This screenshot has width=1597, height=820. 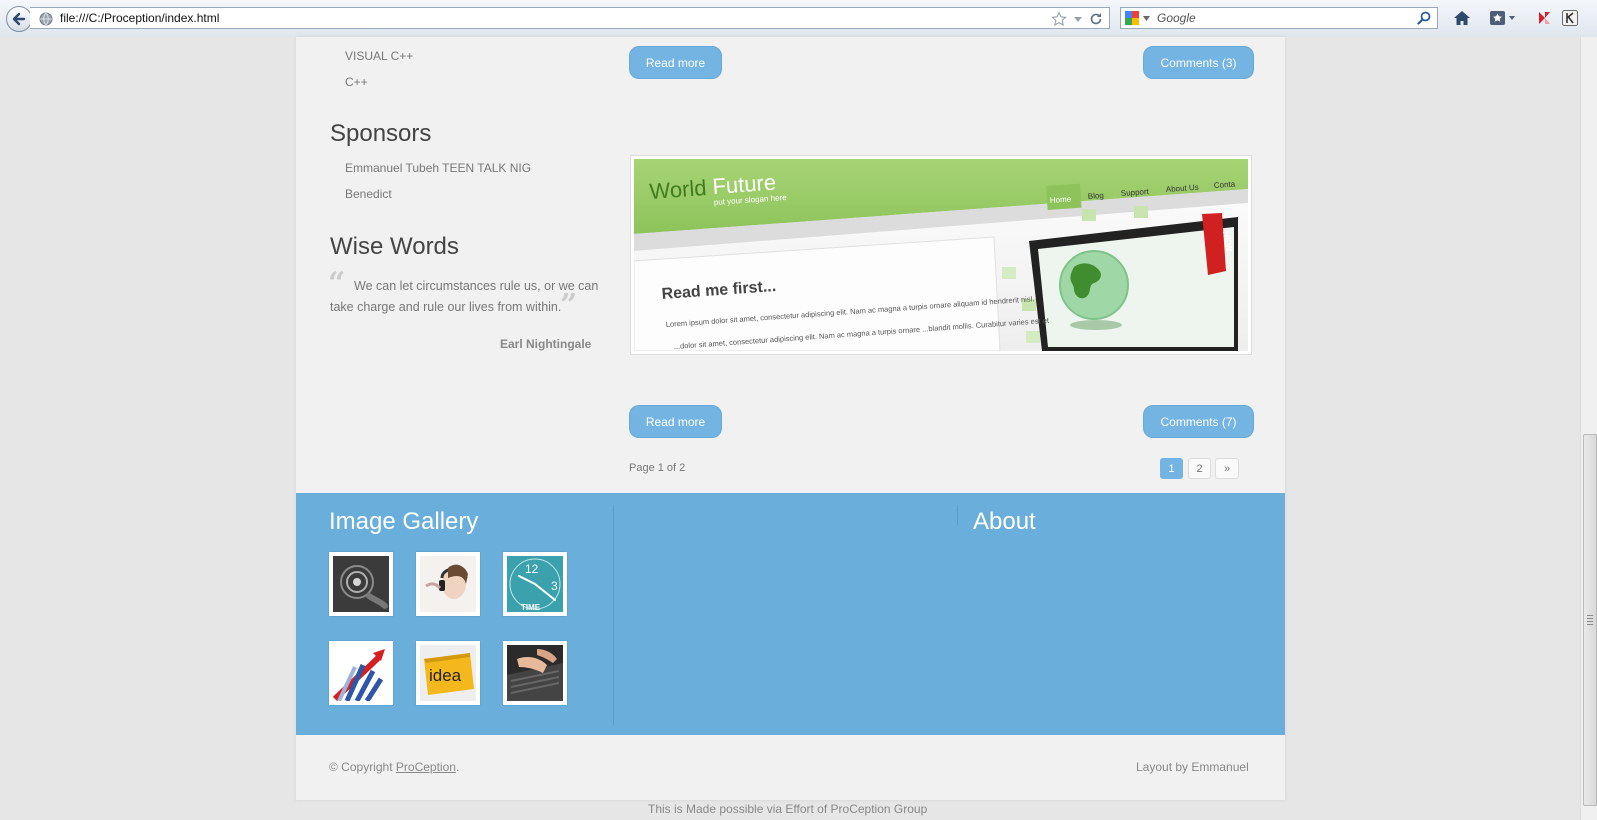 What do you see at coordinates (1059, 19) in the screenshot?
I see `bookmark-star-icon` at bounding box center [1059, 19].